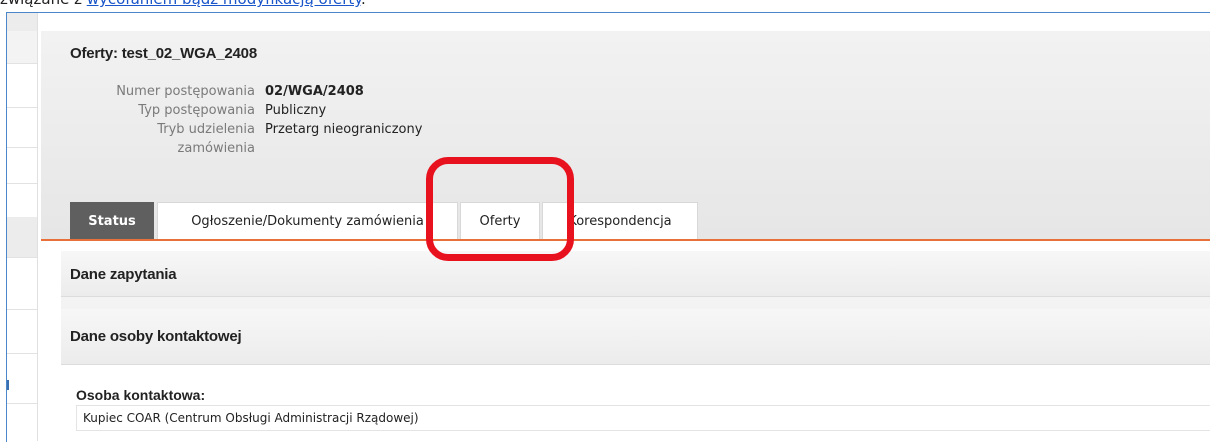  I want to click on sidebar-active-marker, so click(8, 385).